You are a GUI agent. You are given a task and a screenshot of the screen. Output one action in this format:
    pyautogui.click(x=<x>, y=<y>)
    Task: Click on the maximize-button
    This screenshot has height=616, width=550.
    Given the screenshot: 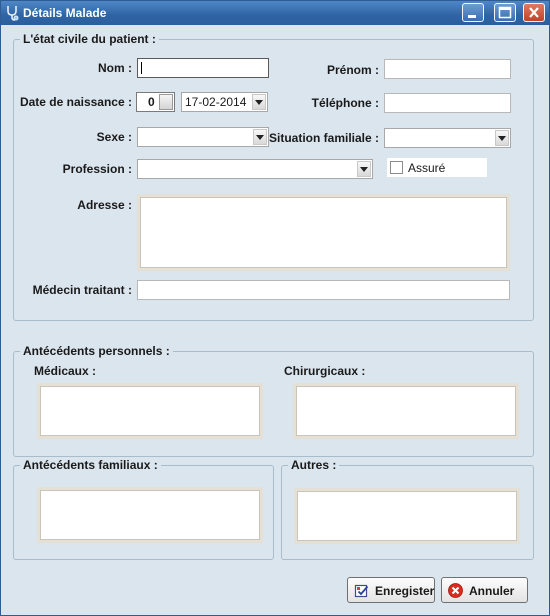 What is the action you would take?
    pyautogui.click(x=505, y=12)
    